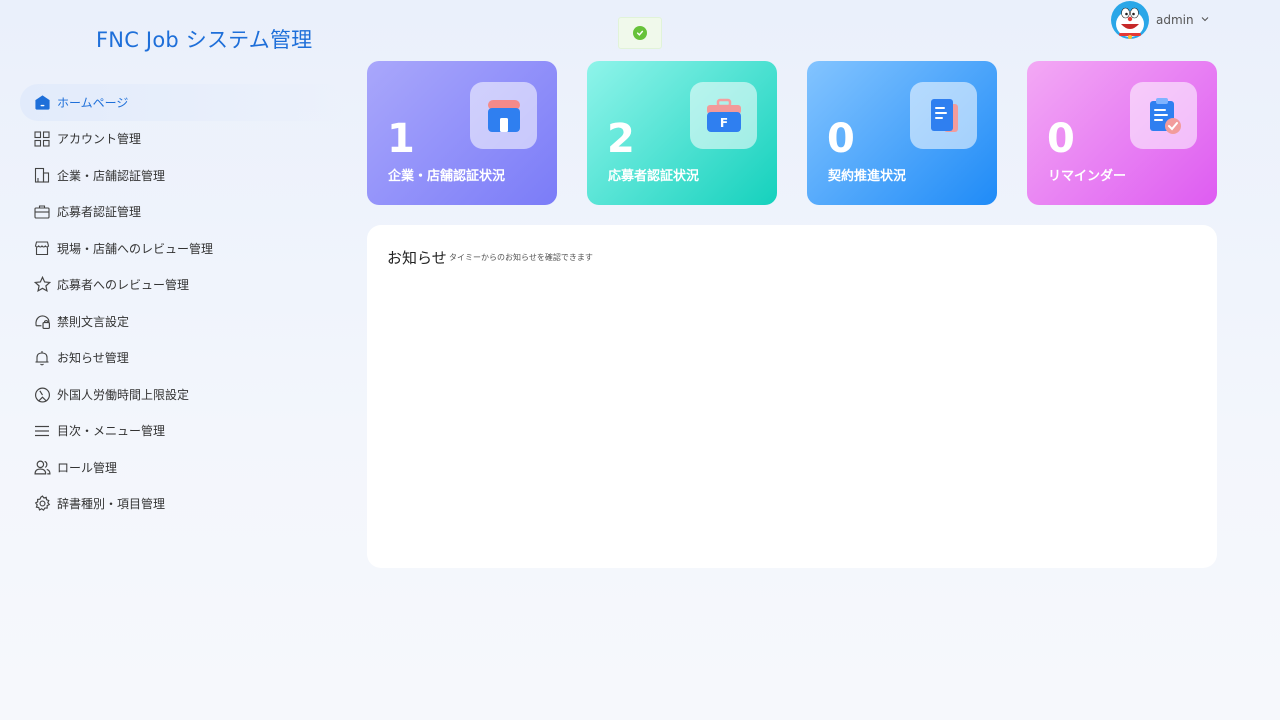  I want to click on shop-icon, so click(503, 115).